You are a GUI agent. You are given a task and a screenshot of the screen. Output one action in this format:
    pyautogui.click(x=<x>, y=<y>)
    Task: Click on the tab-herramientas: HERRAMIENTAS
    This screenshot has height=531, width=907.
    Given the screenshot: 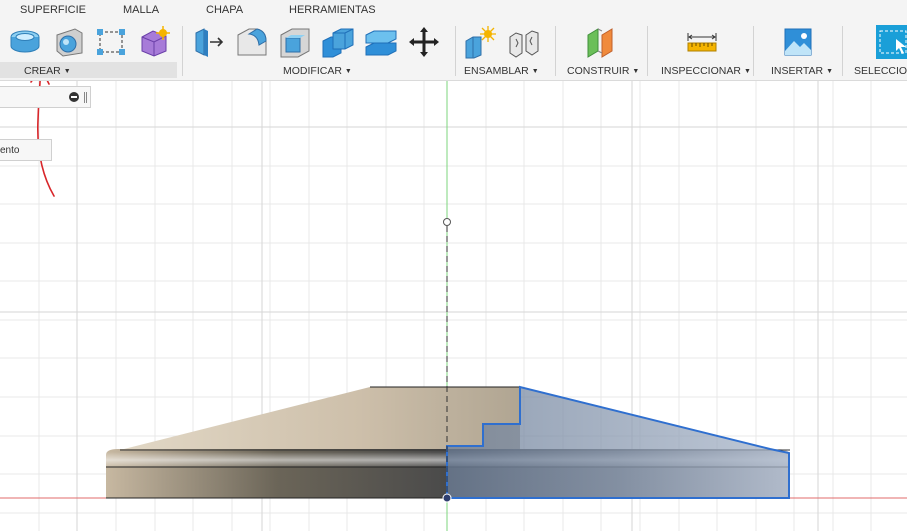 What is the action you would take?
    pyautogui.click(x=332, y=10)
    